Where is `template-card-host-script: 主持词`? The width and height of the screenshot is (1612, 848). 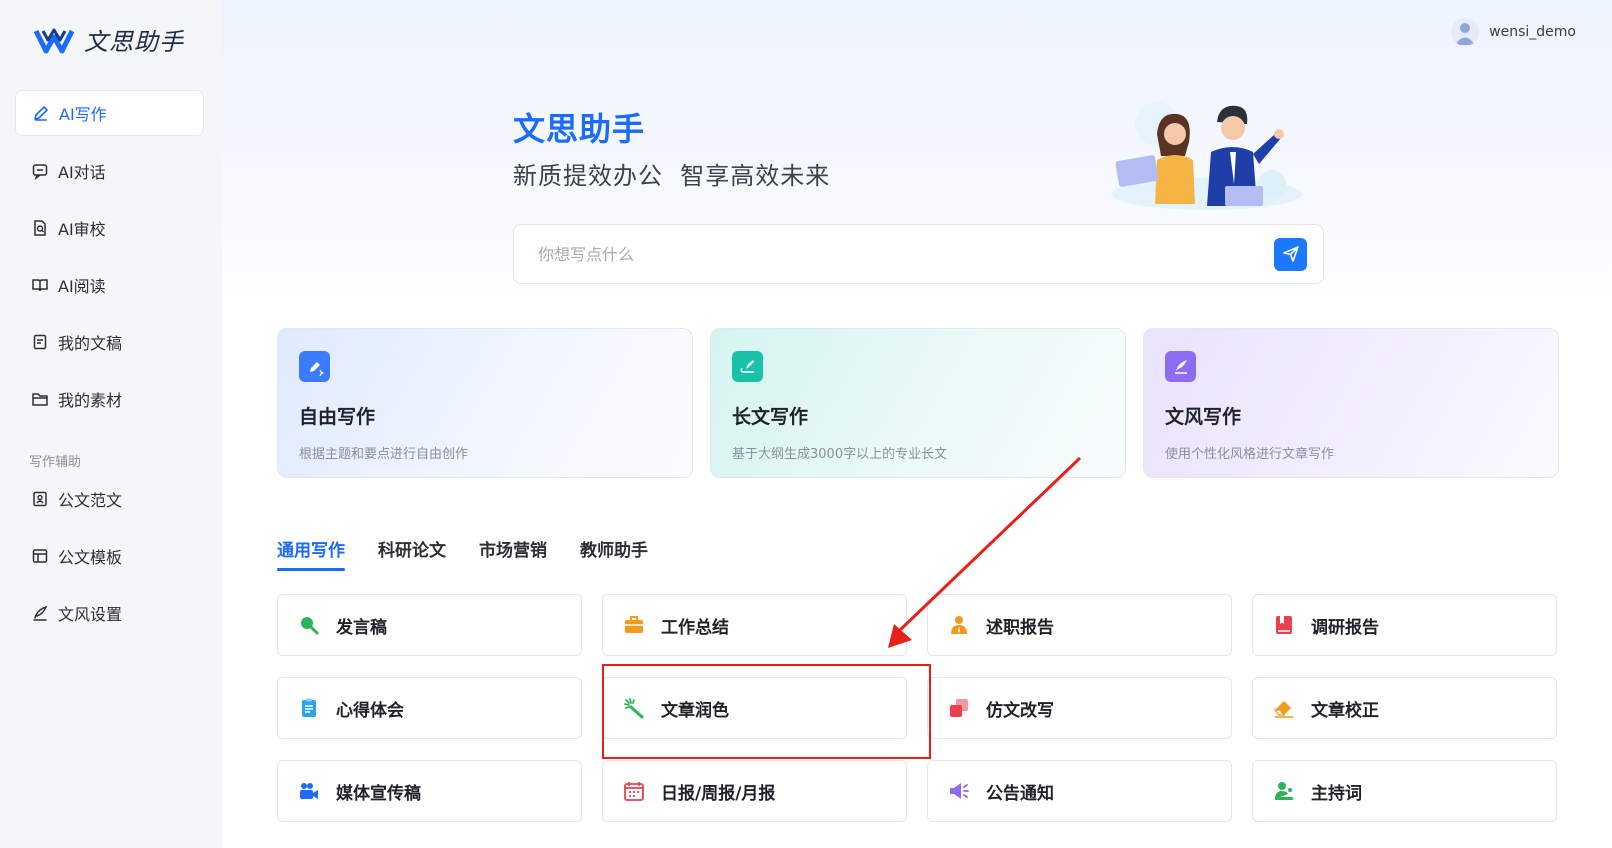 template-card-host-script: 主持词 is located at coordinates (1404, 791).